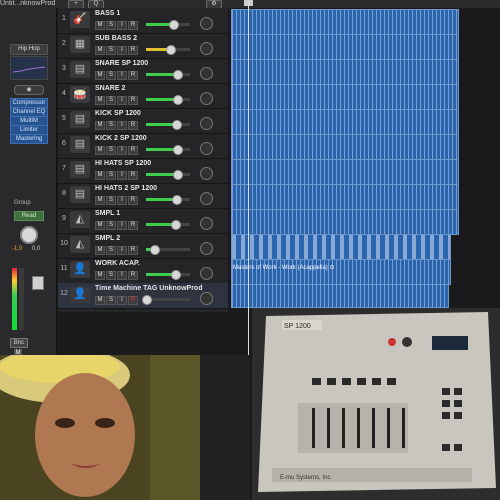 This screenshot has height=500, width=500. What do you see at coordinates (29, 139) in the screenshot?
I see `plugin-slot-mastering: Mastering` at bounding box center [29, 139].